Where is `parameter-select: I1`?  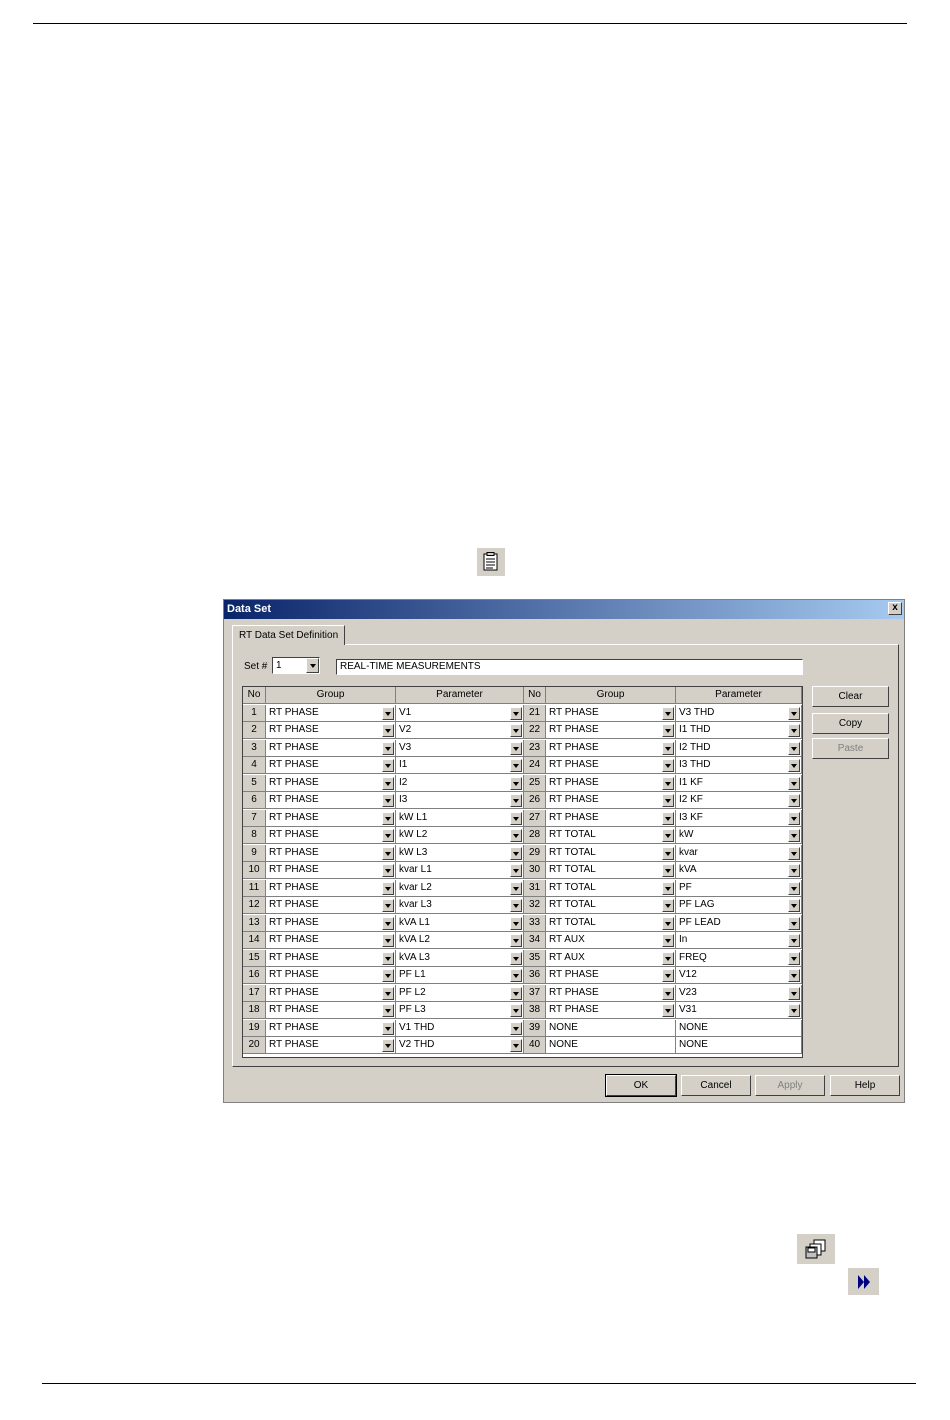 parameter-select: I1 is located at coordinates (460, 765).